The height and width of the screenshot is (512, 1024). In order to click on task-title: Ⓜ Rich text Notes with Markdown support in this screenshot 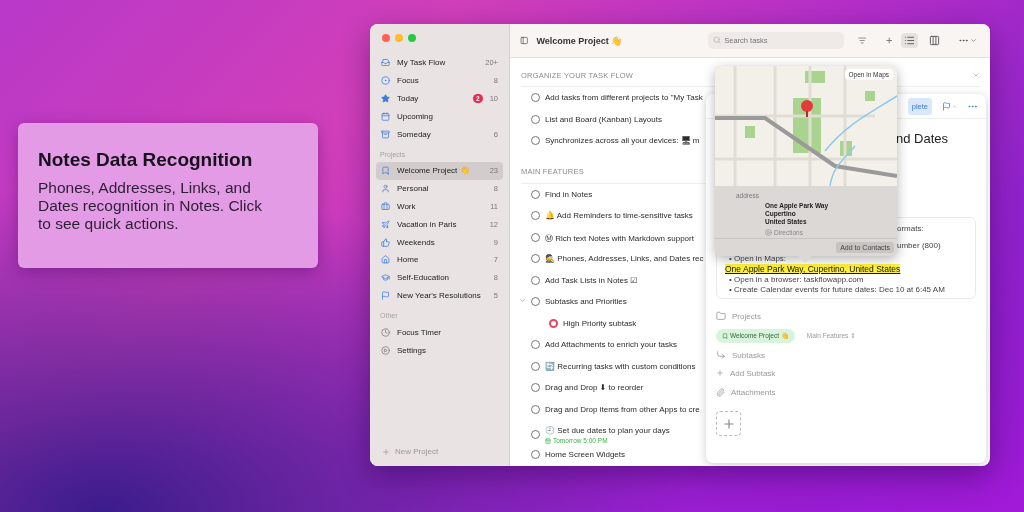, I will do `click(619, 238)`.